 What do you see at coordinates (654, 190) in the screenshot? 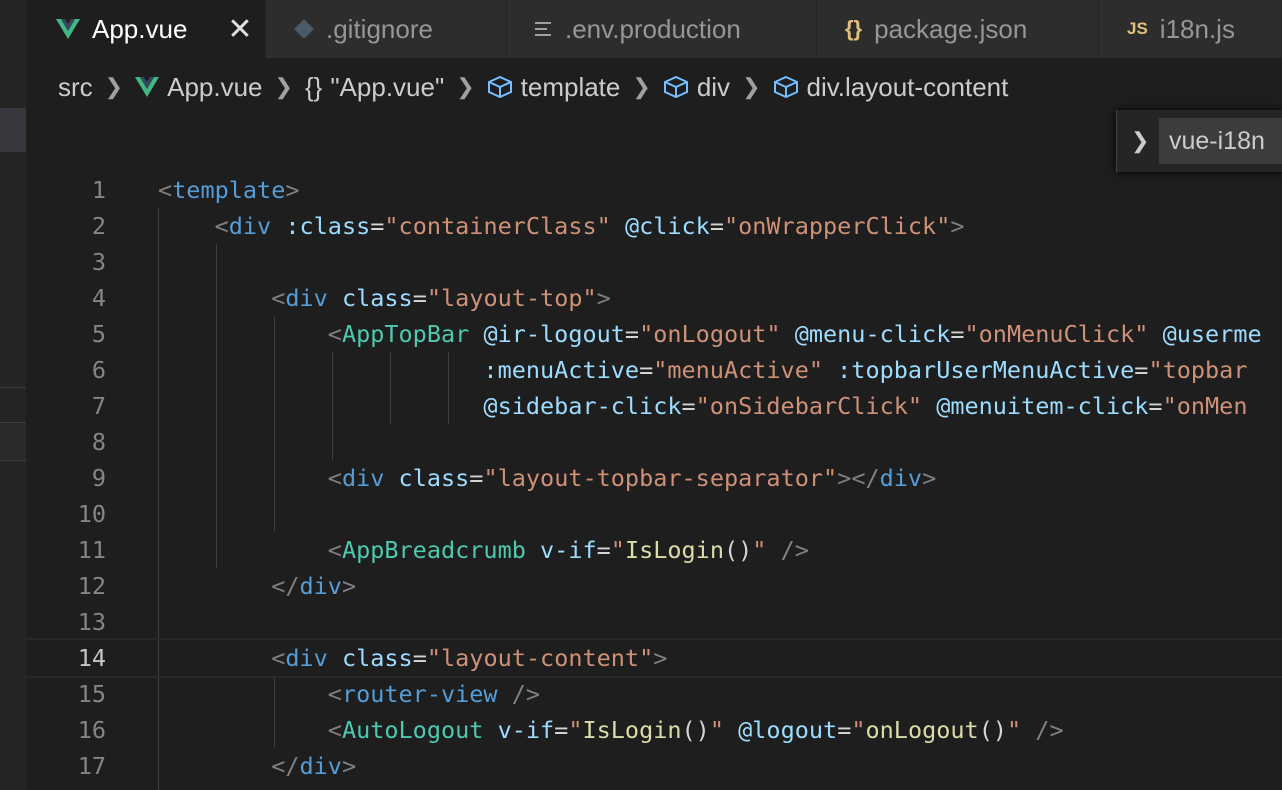
I see `code-line: 1 <template>` at bounding box center [654, 190].